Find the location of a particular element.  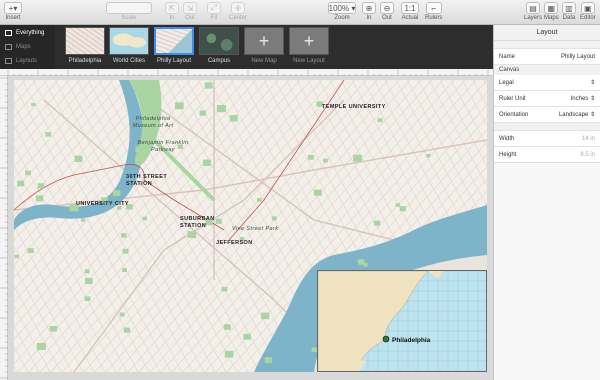

fit-icon: ⤢ is located at coordinates (214, 8).